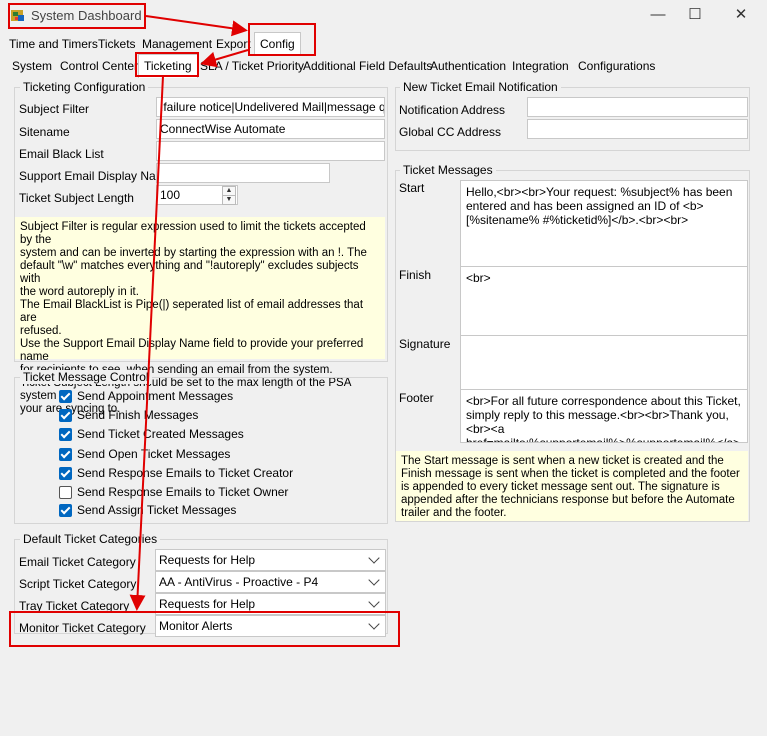  Describe the element at coordinates (270, 560) in the screenshot. I see `email-ticket-category-select: Requests for Help` at that location.